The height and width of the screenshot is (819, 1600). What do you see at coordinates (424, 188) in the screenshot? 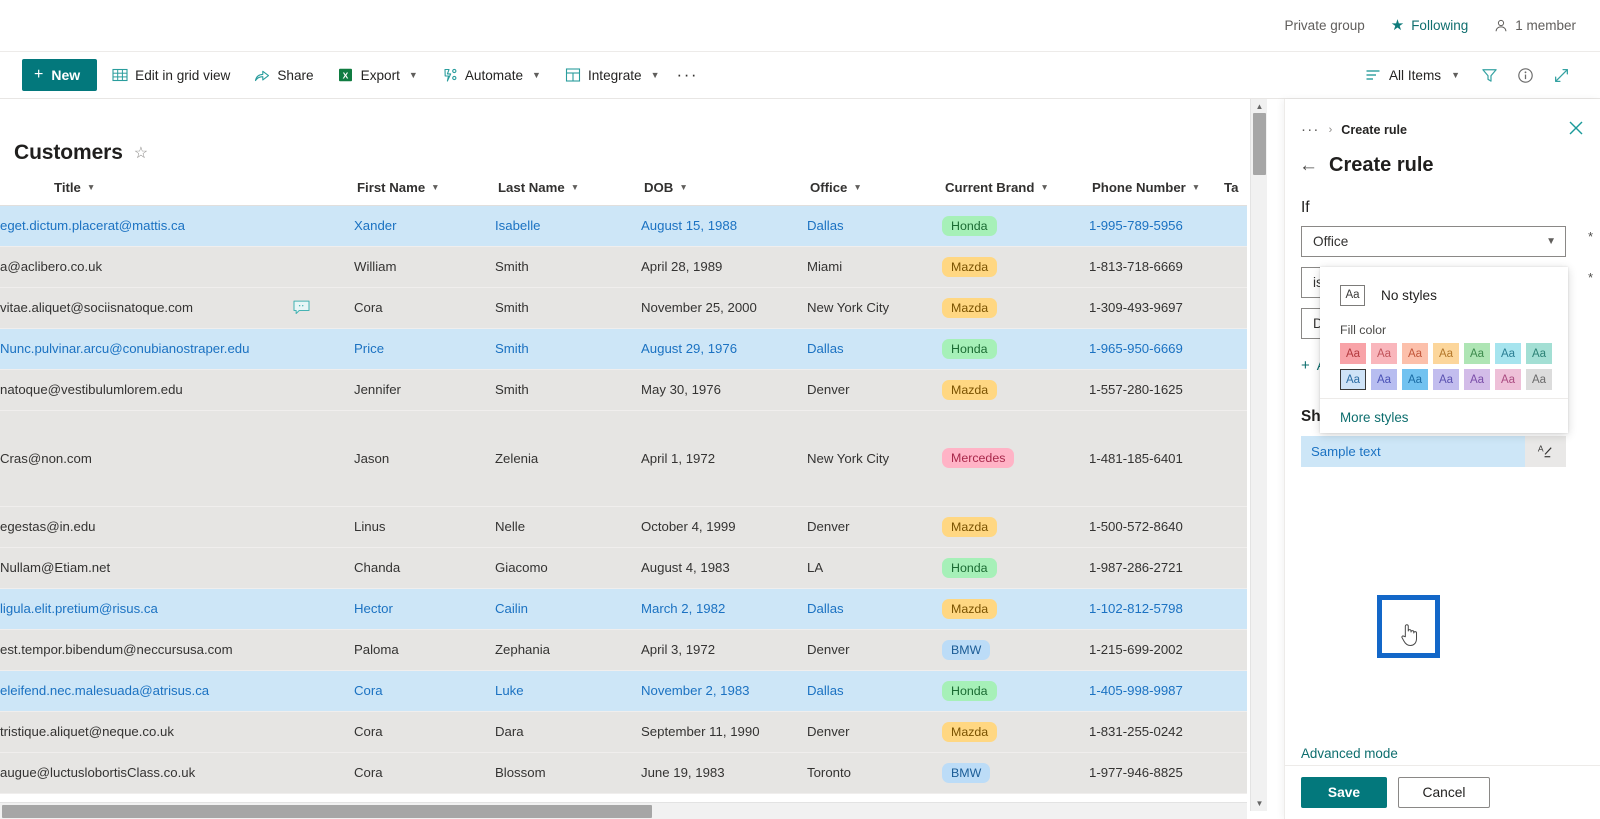
I see `column-header-first-name: First Name ▼` at bounding box center [424, 188].